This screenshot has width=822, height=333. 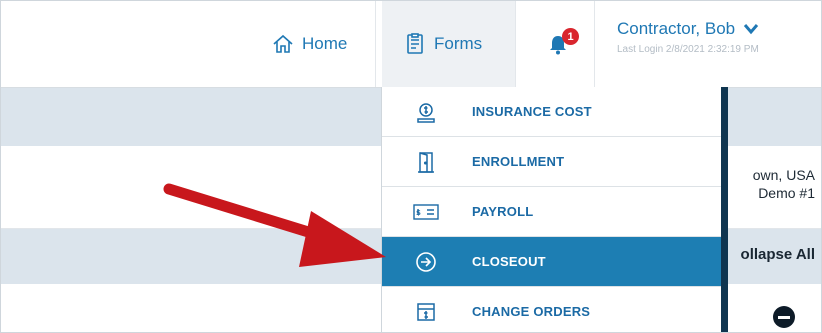 What do you see at coordinates (783, 175) in the screenshot?
I see `project-location-line1: own, USA` at bounding box center [783, 175].